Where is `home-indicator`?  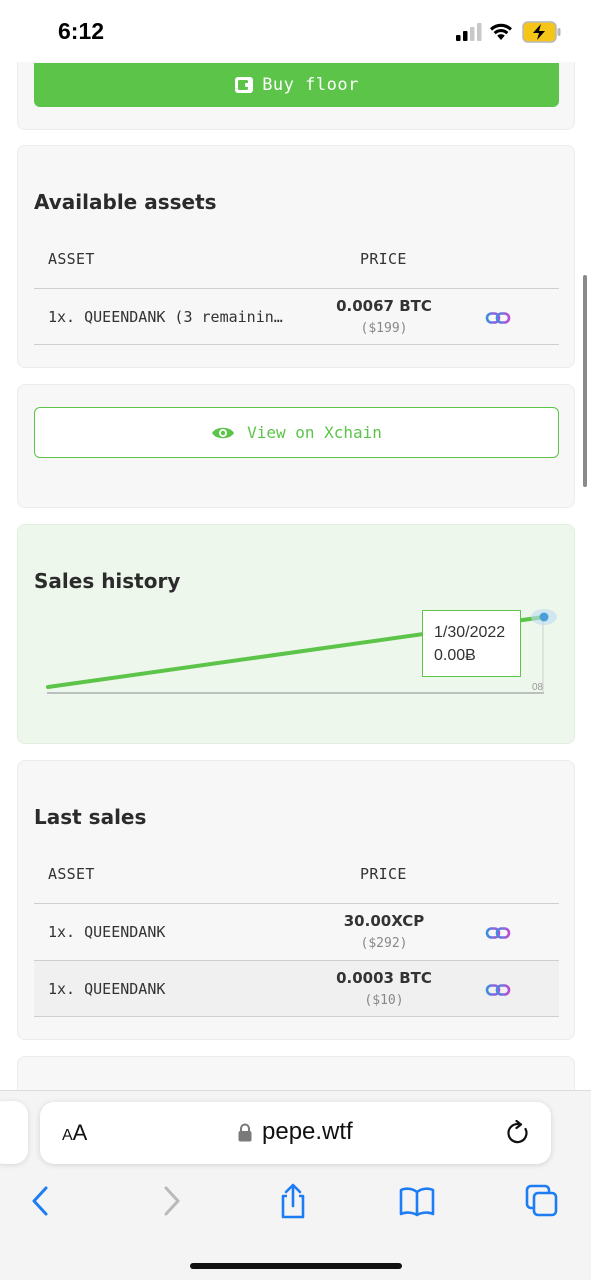
home-indicator is located at coordinates (296, 1266).